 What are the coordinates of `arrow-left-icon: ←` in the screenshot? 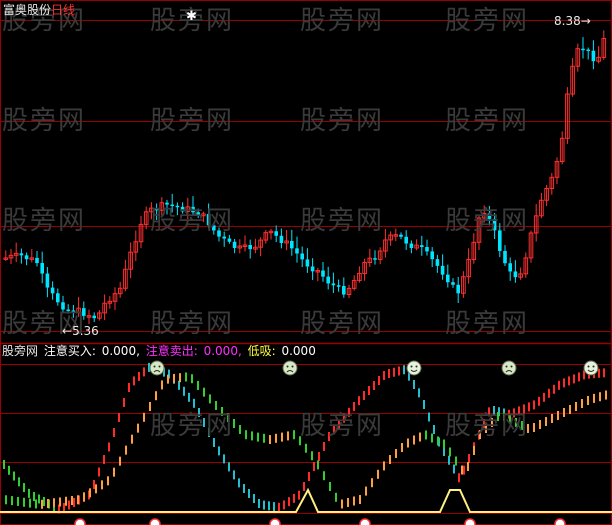 It's located at (67, 331).